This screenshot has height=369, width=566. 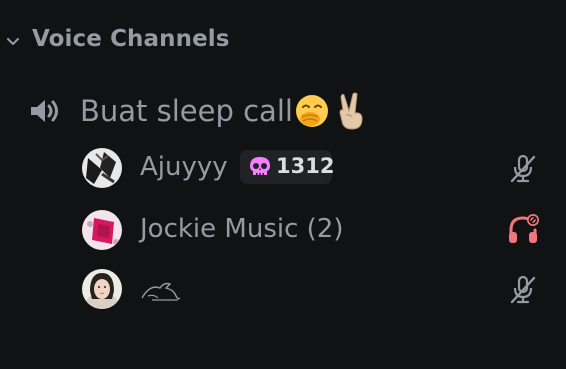 I want to click on victory-hand-icon, so click(x=351, y=111).